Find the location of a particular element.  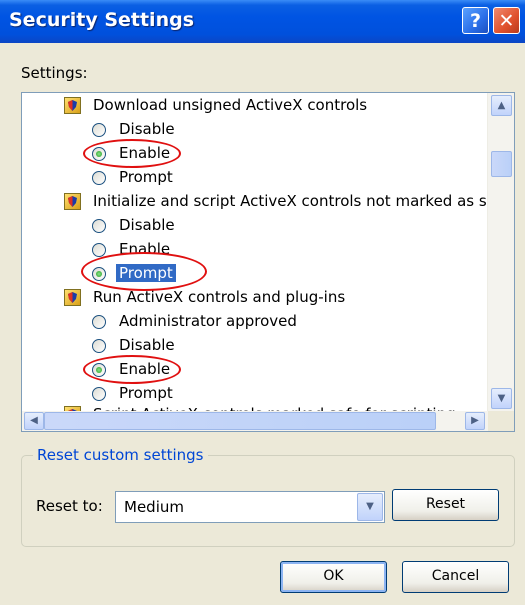

radio-run-activex-disable is located at coordinates (99, 346).